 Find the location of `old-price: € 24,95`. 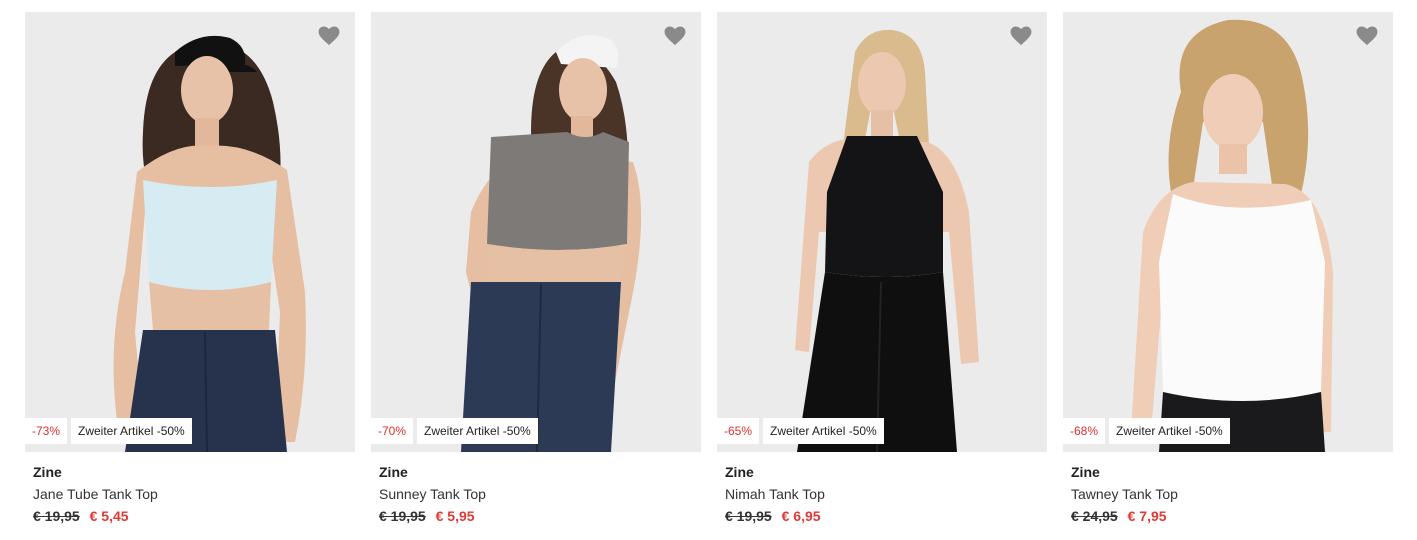

old-price: € 24,95 is located at coordinates (1094, 516).